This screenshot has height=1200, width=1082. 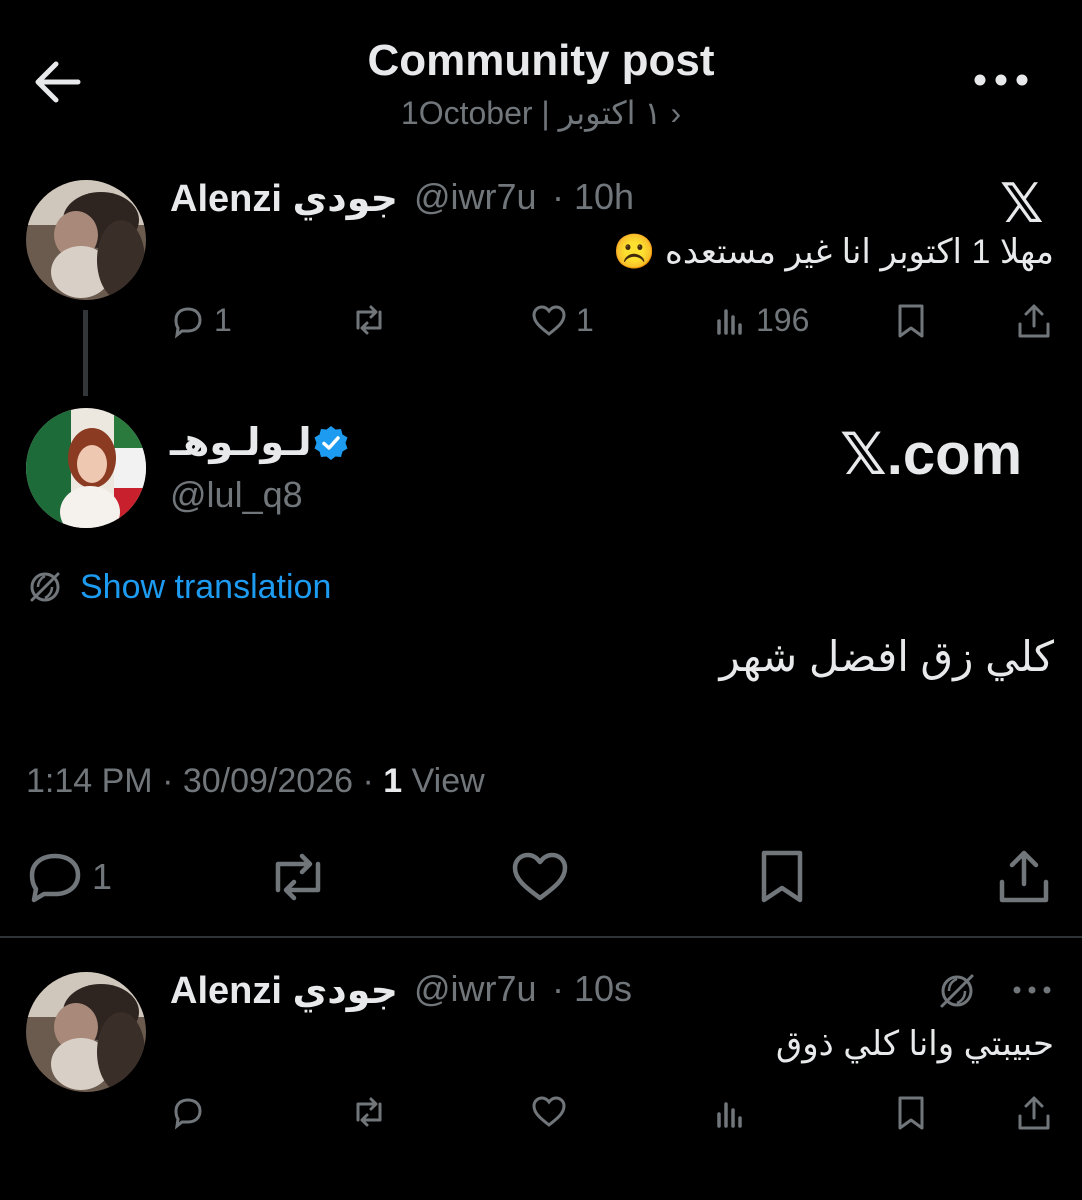 I want to click on tweet-text: مهلا 1 اكتوبر انا غير مستعده ☹️, so click(x=833, y=252).